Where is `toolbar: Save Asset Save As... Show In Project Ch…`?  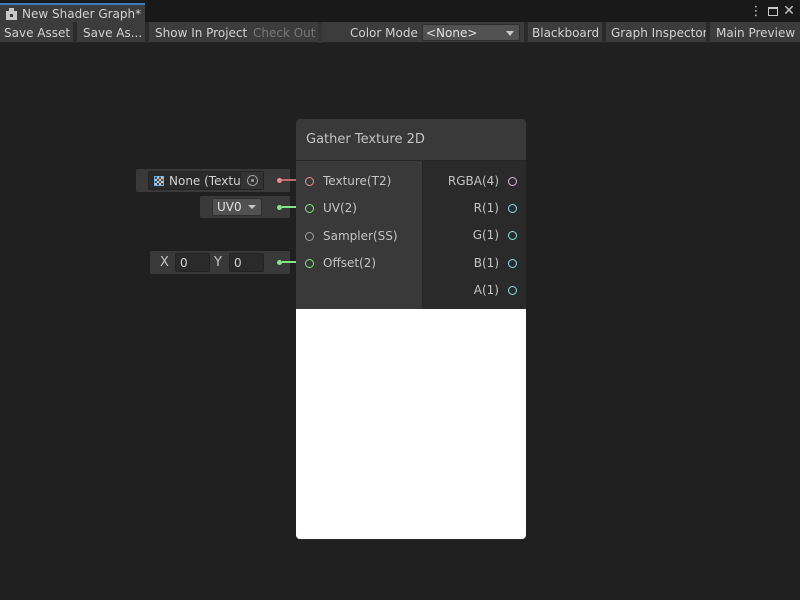
toolbar: Save Asset Save As... Show In Project Ch… is located at coordinates (400, 32).